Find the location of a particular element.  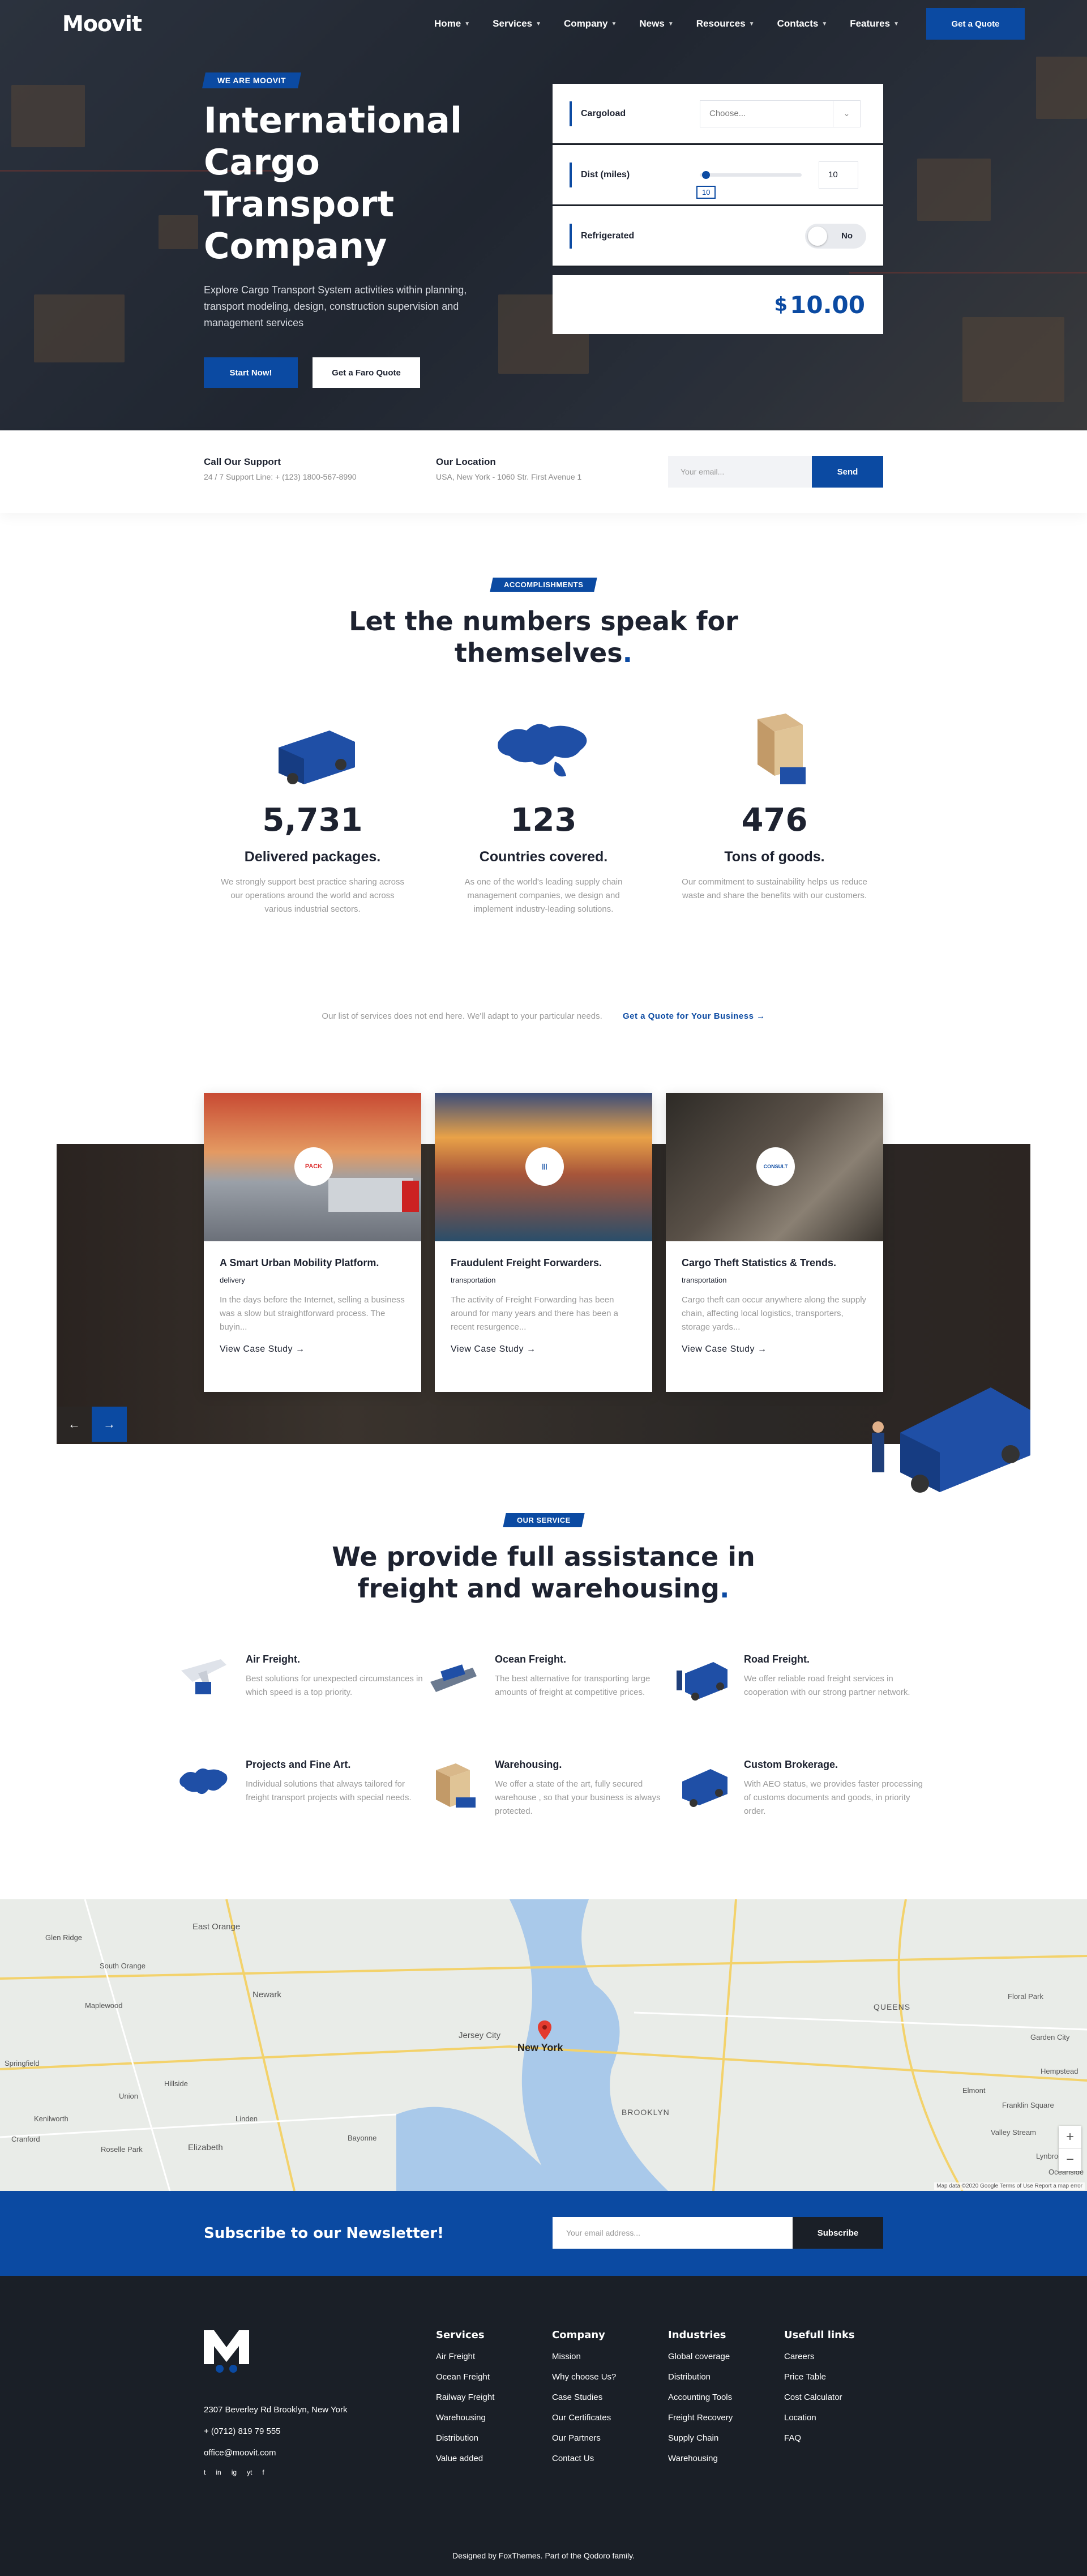

cargoload-select: Choose... ⌄ is located at coordinates (780, 114).